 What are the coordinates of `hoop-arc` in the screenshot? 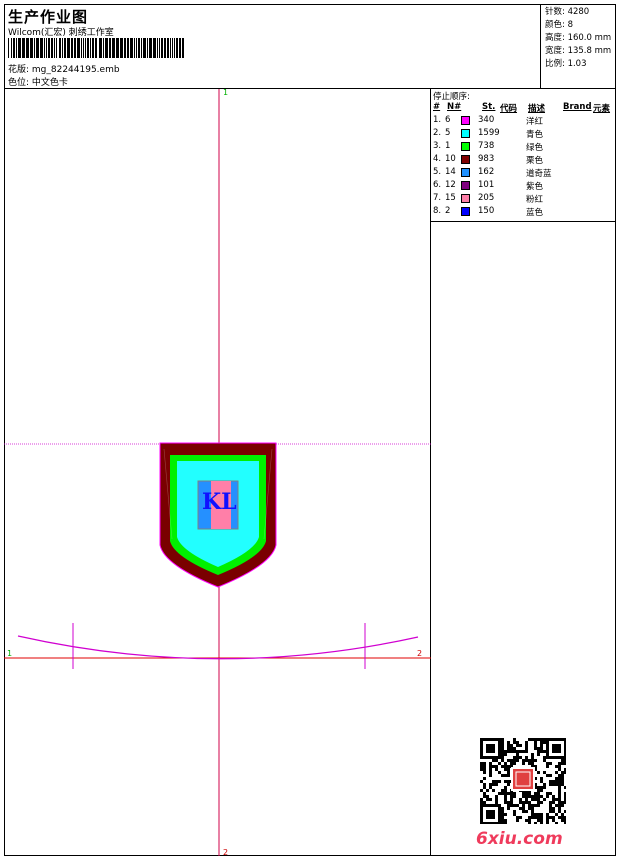 It's located at (218, 647).